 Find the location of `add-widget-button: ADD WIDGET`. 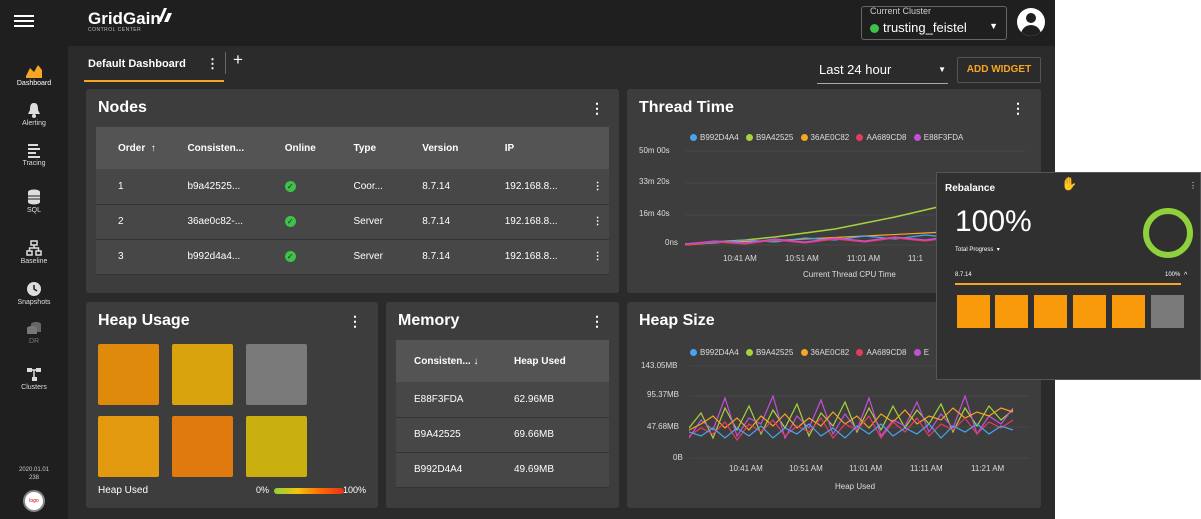

add-widget-button: ADD WIDGET is located at coordinates (999, 70).